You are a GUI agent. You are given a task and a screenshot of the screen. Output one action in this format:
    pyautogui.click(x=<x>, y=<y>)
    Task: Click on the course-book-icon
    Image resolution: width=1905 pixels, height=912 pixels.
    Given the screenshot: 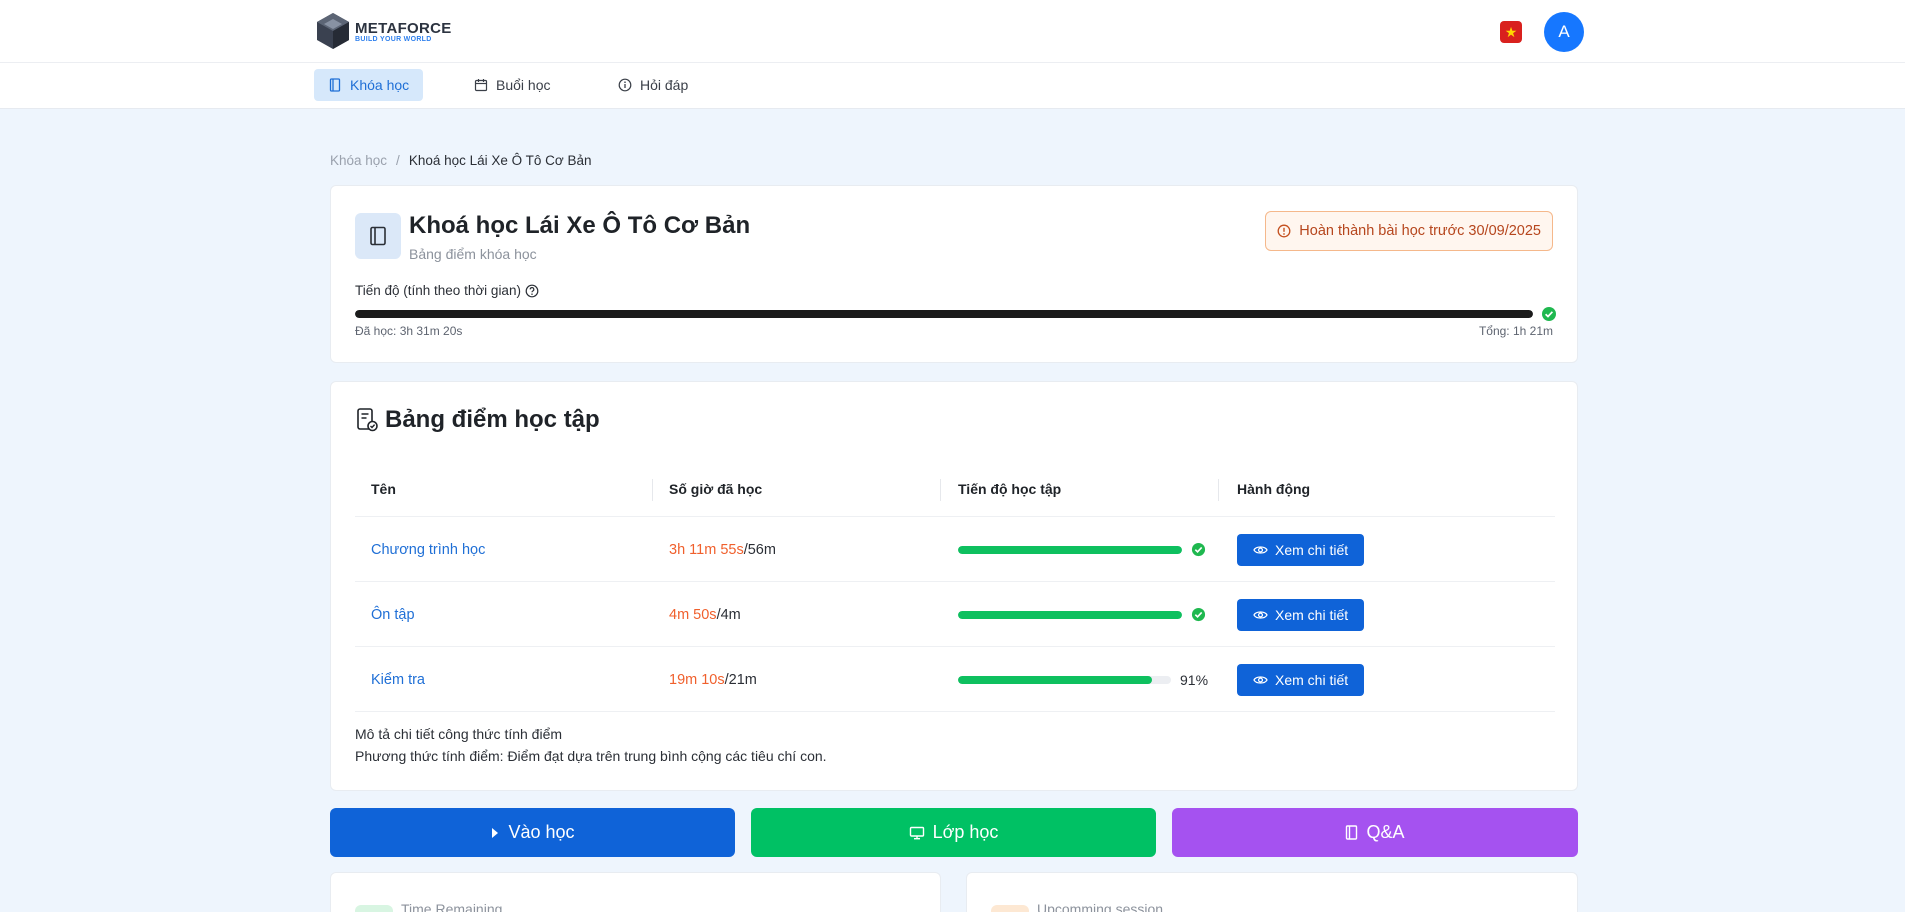 What is the action you would take?
    pyautogui.click(x=378, y=236)
    